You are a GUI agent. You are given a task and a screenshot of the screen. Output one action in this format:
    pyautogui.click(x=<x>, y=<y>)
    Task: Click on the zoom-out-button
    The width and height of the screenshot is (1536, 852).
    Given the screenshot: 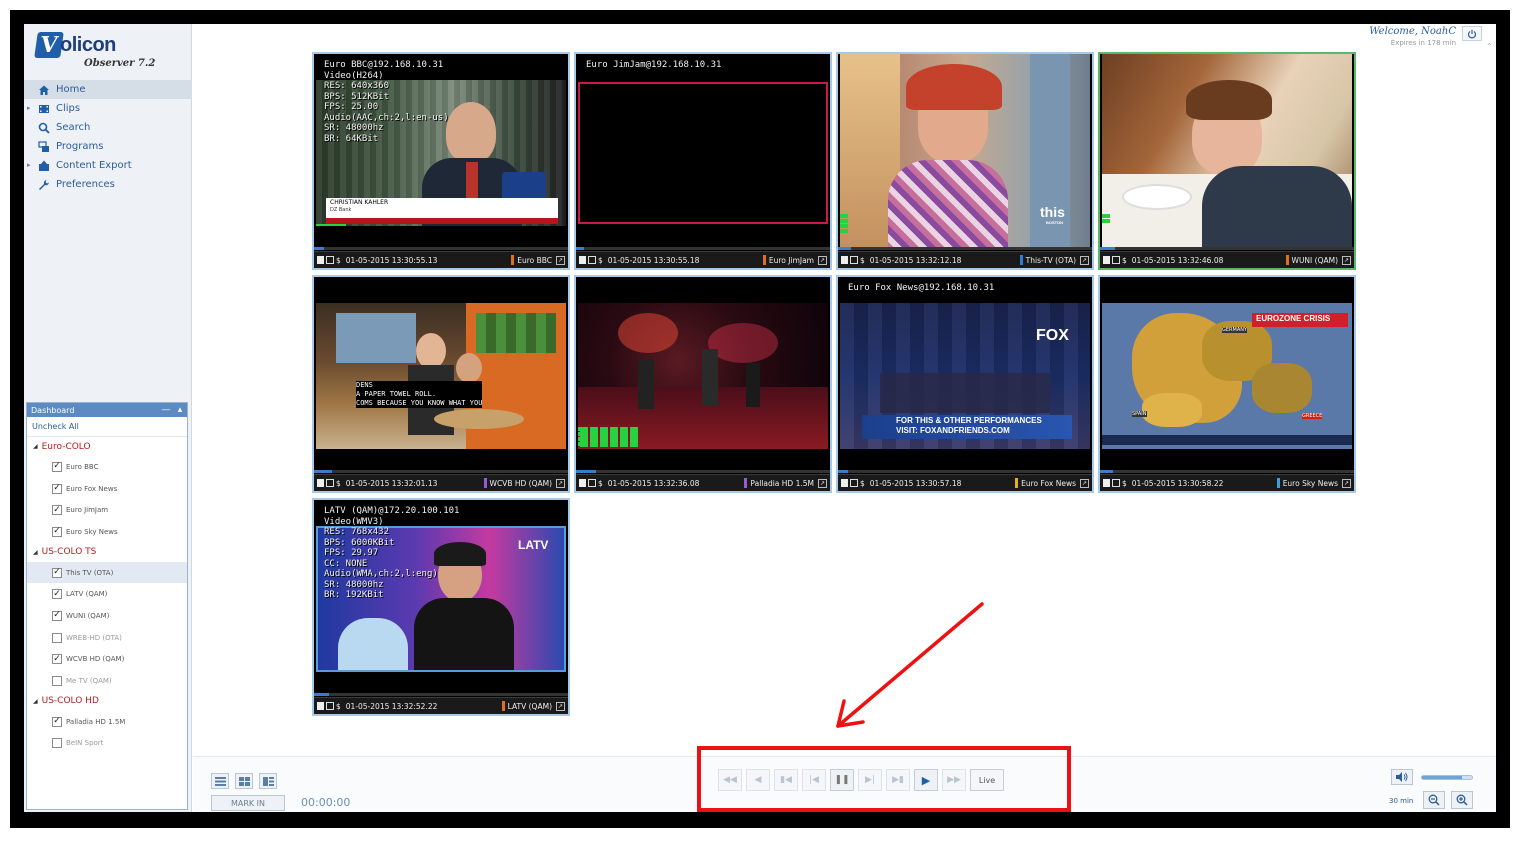 What is the action you would take?
    pyautogui.click(x=1434, y=800)
    